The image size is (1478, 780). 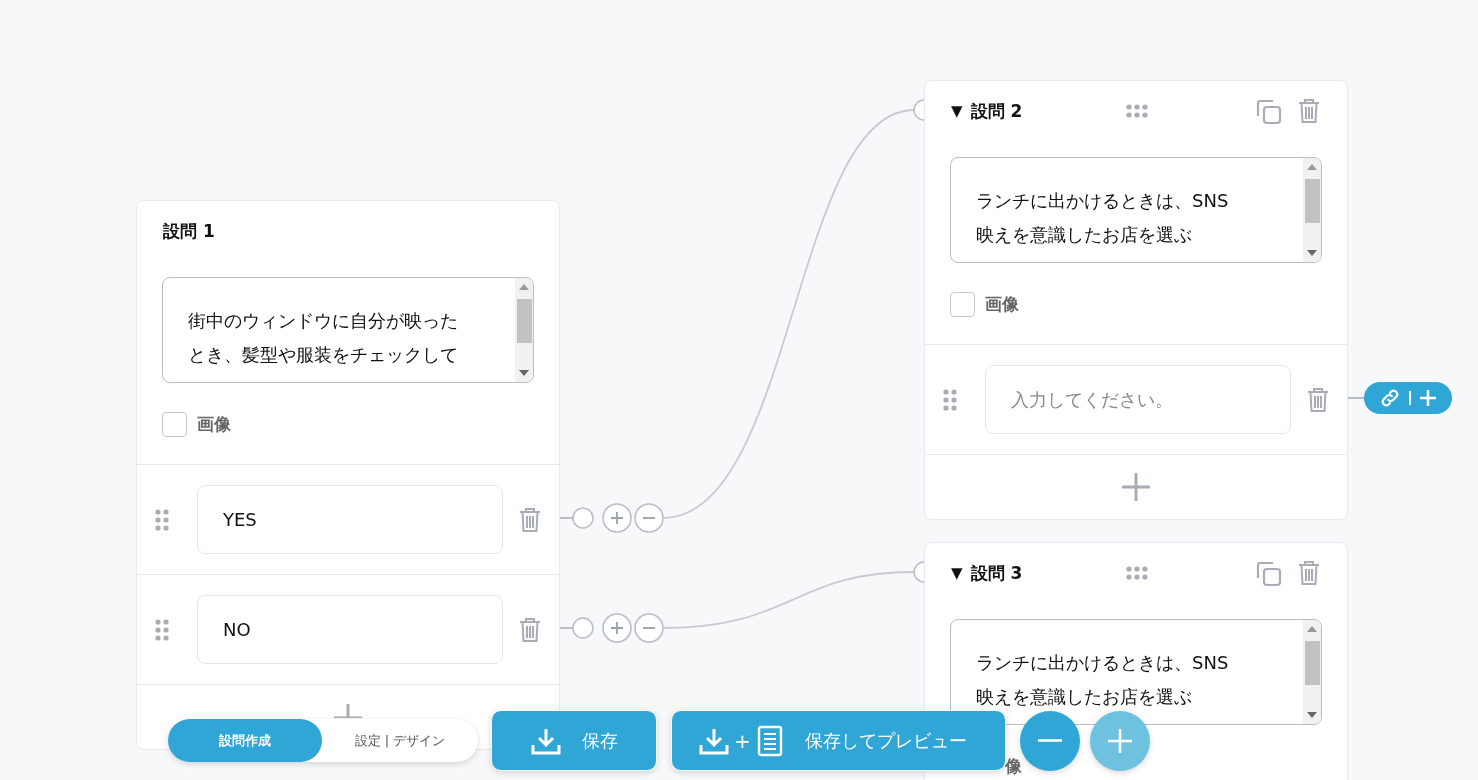 What do you see at coordinates (350, 519) in the screenshot?
I see `option-input: YES` at bounding box center [350, 519].